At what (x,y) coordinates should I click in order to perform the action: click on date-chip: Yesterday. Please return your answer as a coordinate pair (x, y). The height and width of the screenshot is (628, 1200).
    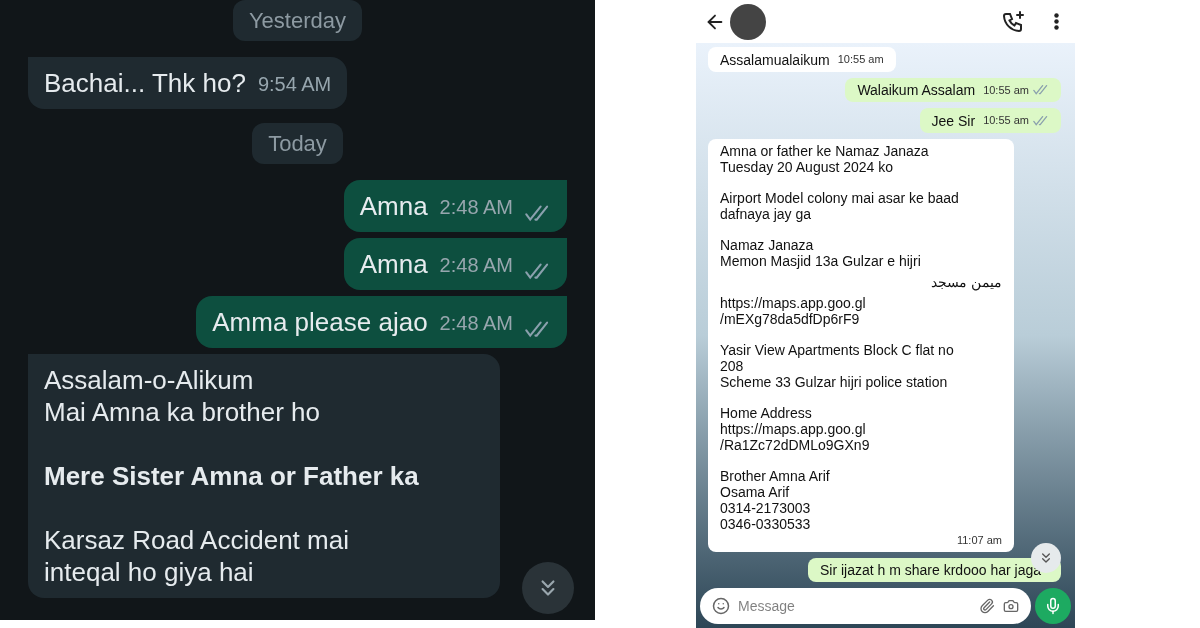
    Looking at the image, I should click on (297, 20).